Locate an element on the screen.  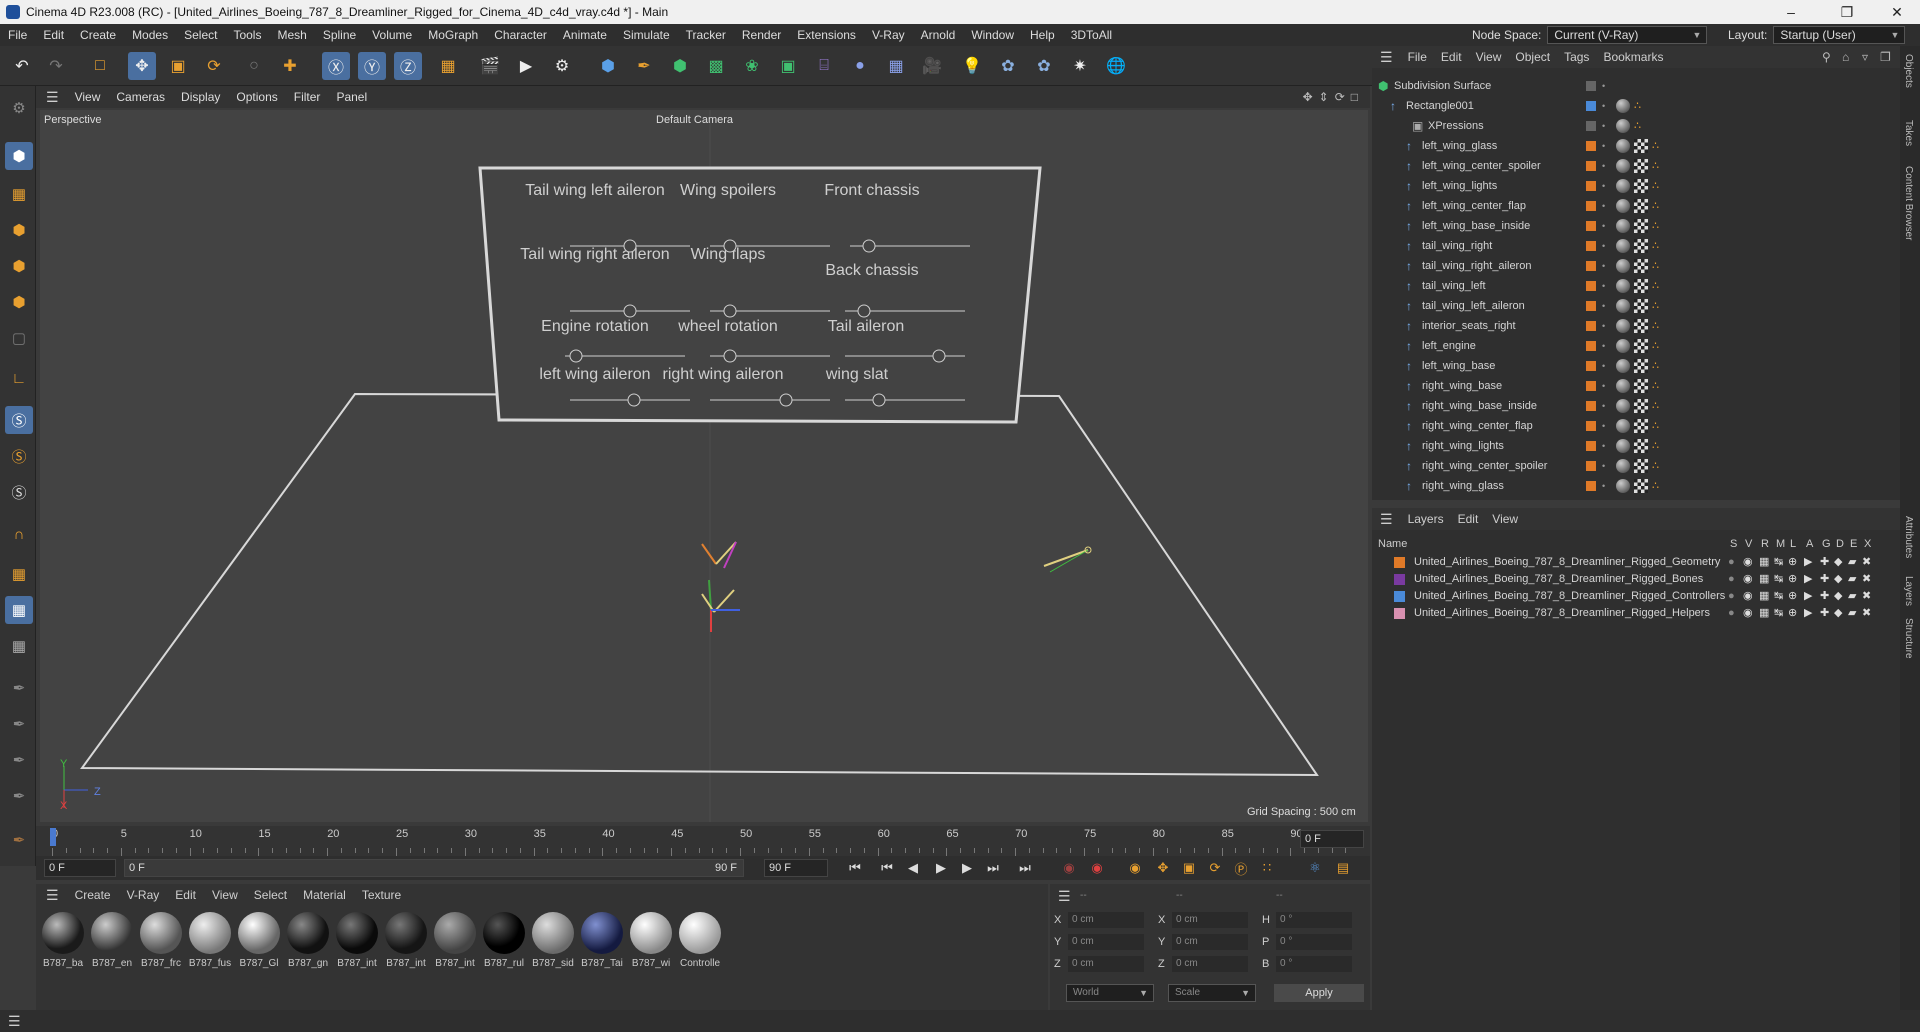
x-axis-icon: Ⓧ is located at coordinates (336, 66).